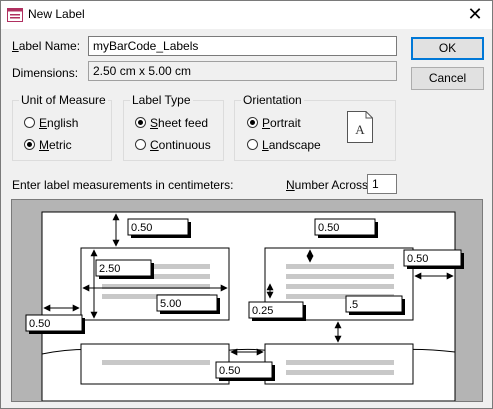  What do you see at coordinates (417, 259) in the screenshot?
I see `right-margin-value: 0.50` at bounding box center [417, 259].